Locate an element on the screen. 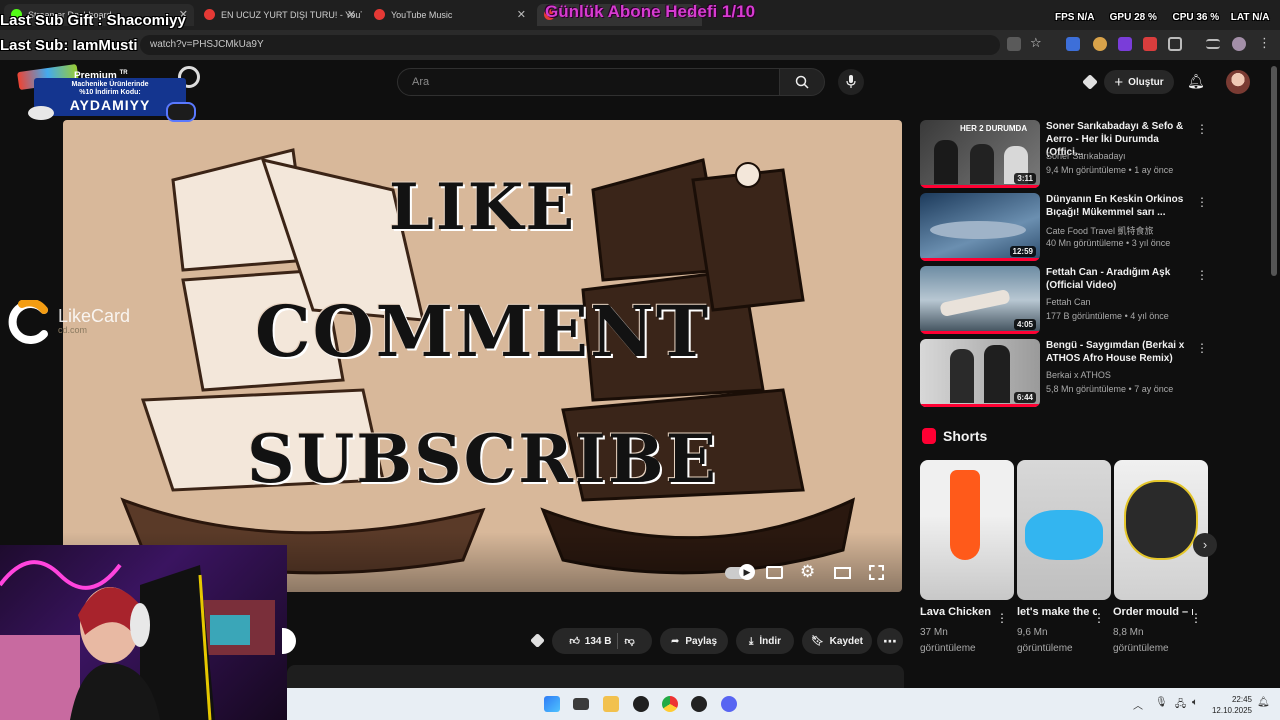  video-text-comment: COMMENT is located at coordinates (482, 331).